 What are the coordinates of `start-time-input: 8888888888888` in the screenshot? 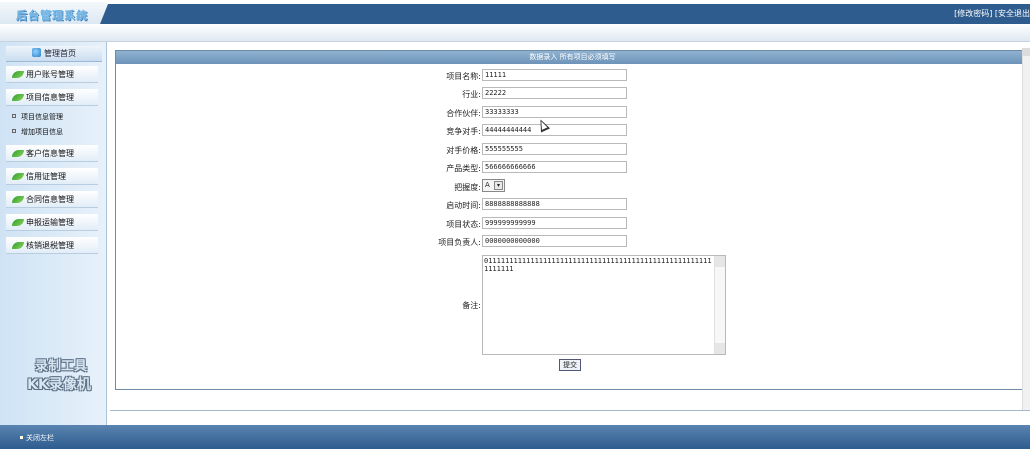 It's located at (554, 204).